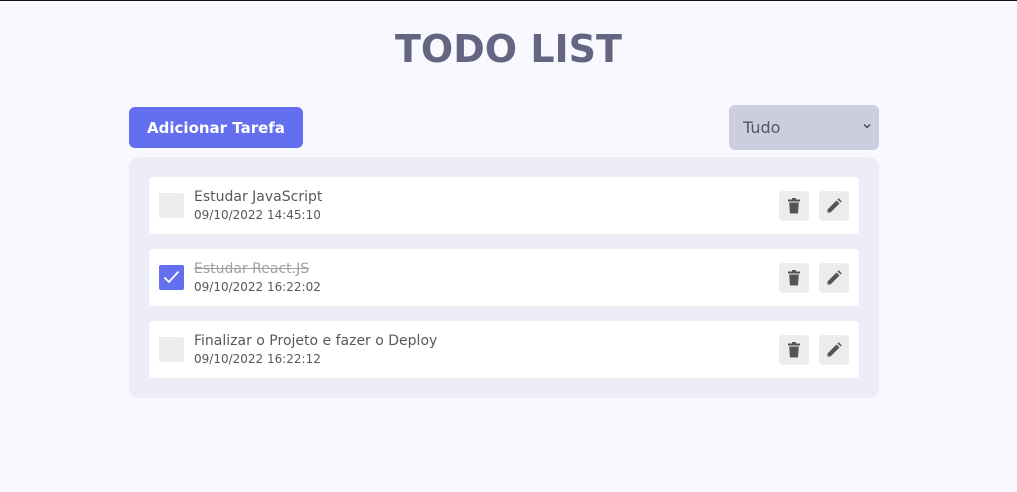  I want to click on todo-title: Estudar JavaScript, so click(258, 197).